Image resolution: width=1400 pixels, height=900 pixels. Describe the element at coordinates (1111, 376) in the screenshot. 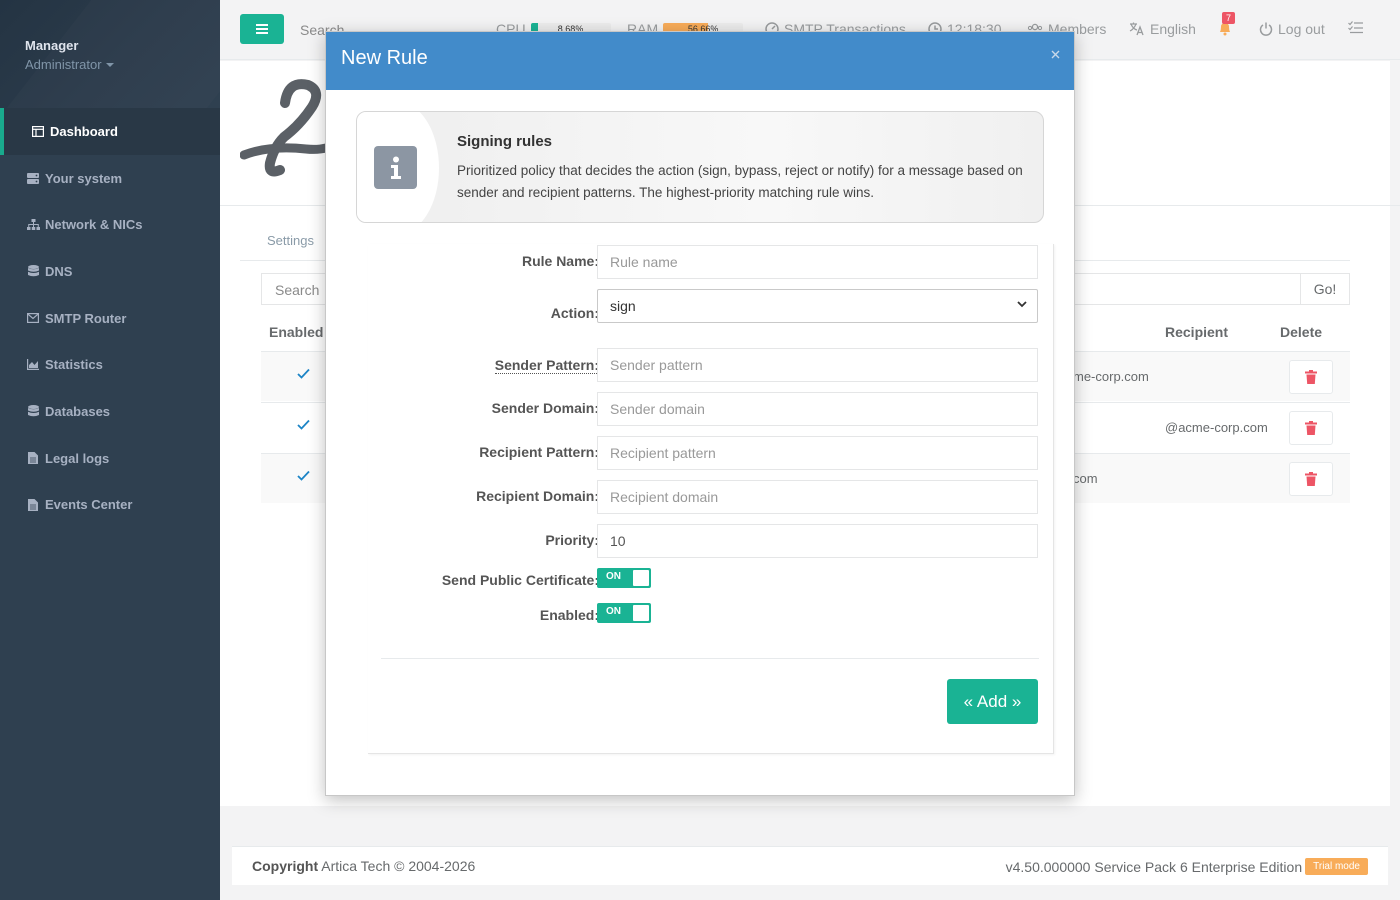

I see `row-cell-partial: me-corp.com` at that location.